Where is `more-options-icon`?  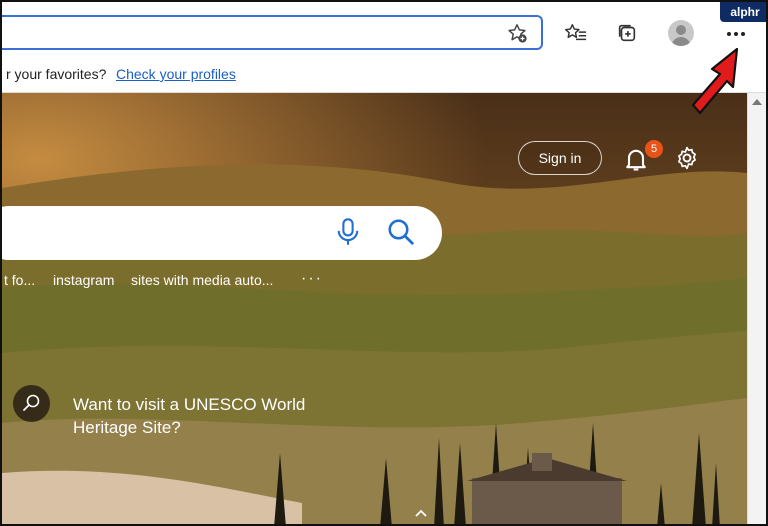 more-options-icon is located at coordinates (736, 34).